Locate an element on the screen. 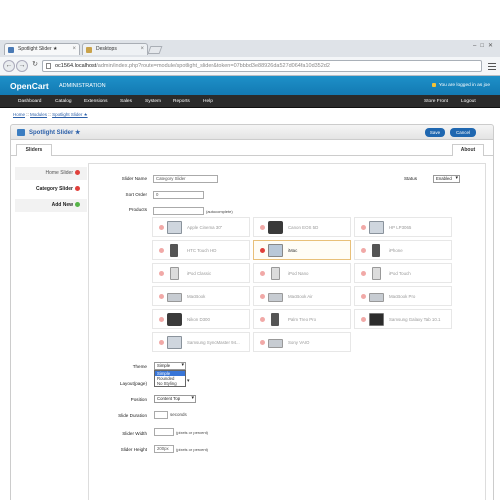  position-select: Content Top is located at coordinates (175, 399).